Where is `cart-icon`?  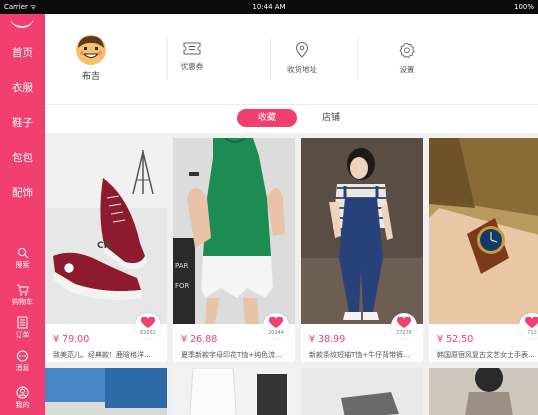
cart-icon is located at coordinates (23, 290).